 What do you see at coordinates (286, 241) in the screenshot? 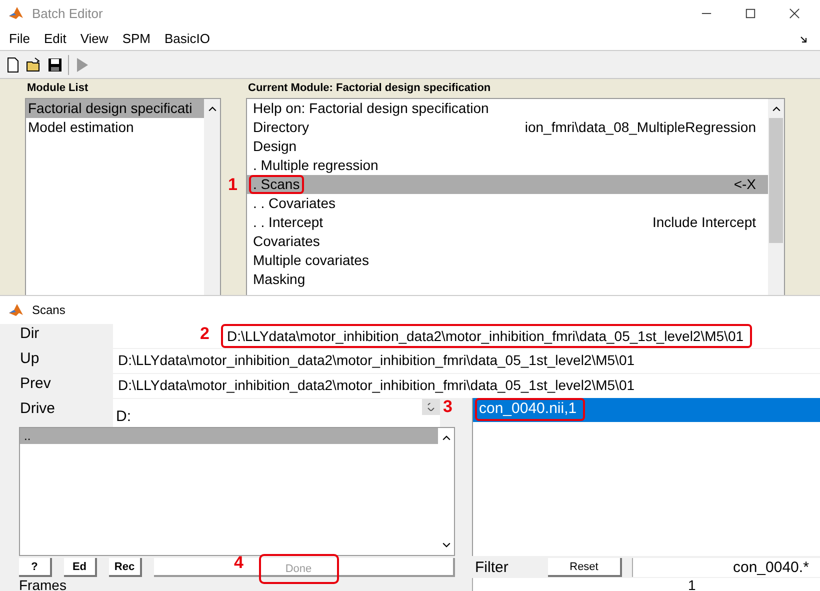
I see `item-label: Covariates` at bounding box center [286, 241].